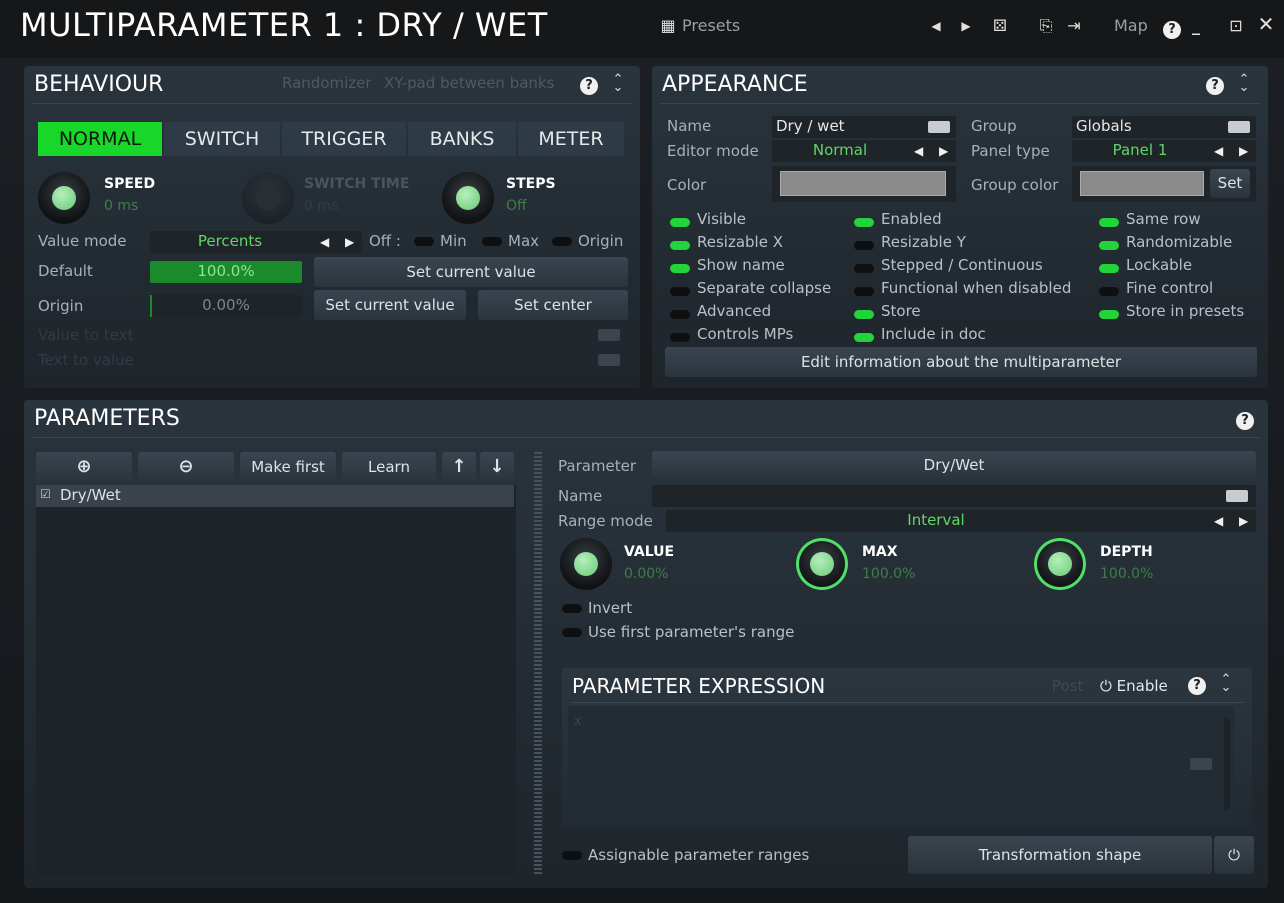 This screenshot has height=903, width=1284. What do you see at coordinates (864, 291) in the screenshot?
I see `toggle-functional-when-disabled` at bounding box center [864, 291].